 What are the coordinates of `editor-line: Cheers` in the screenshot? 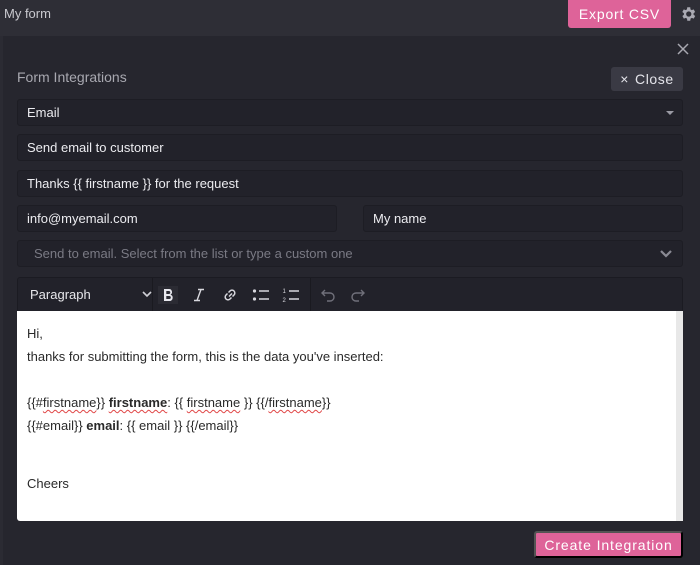 It's located at (48, 483).